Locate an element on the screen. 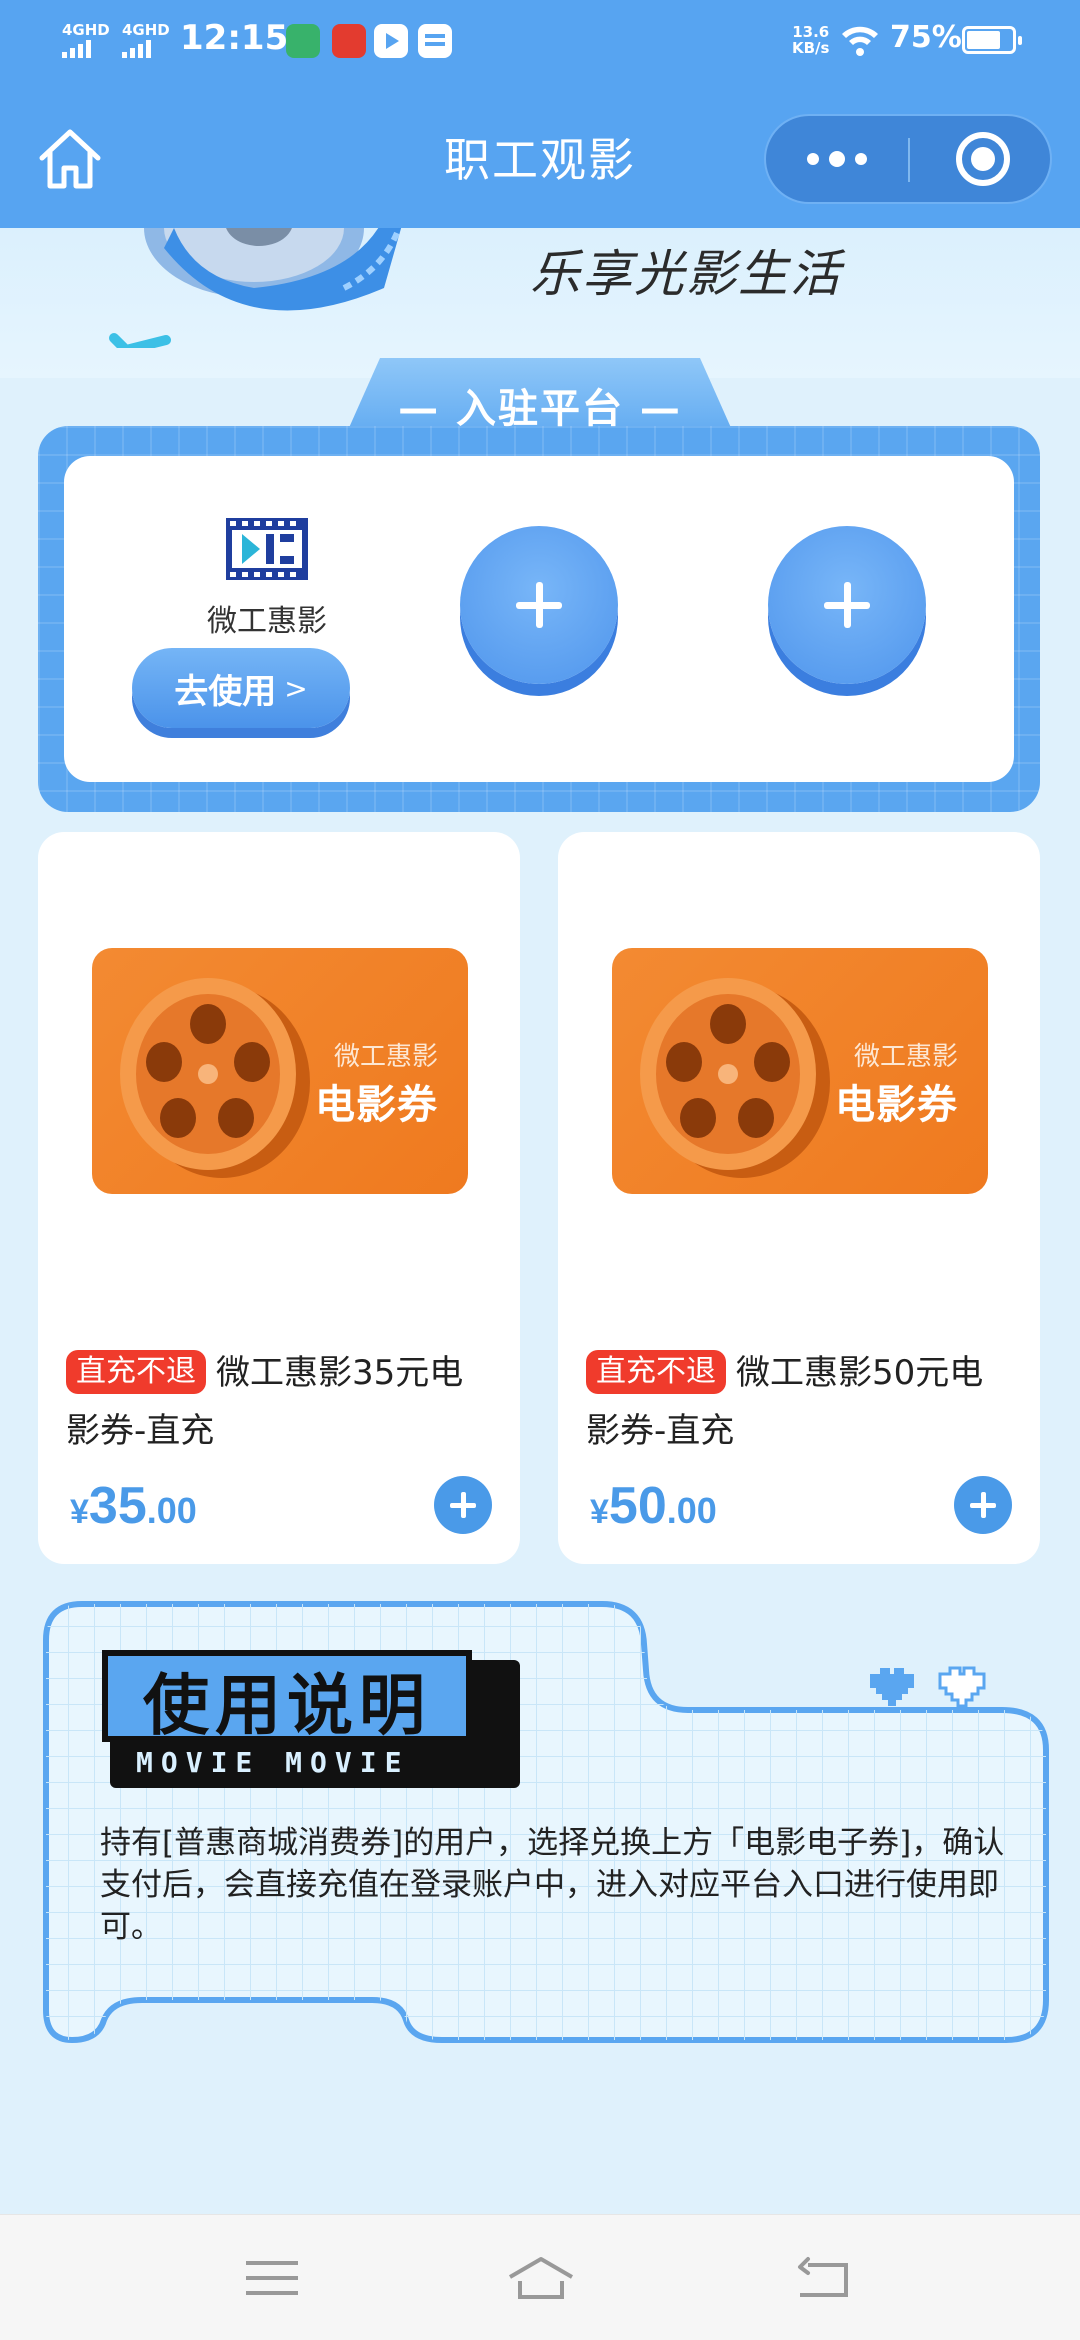  product-title: 直充不退 微工惠影35元电影券-直充 is located at coordinates (281, 1402).